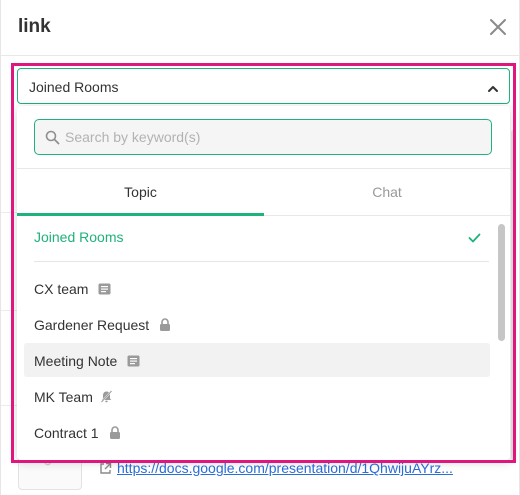 The width and height of the screenshot is (520, 495). Describe the element at coordinates (76, 361) in the screenshot. I see `list-item-label: Meeting Note` at that location.